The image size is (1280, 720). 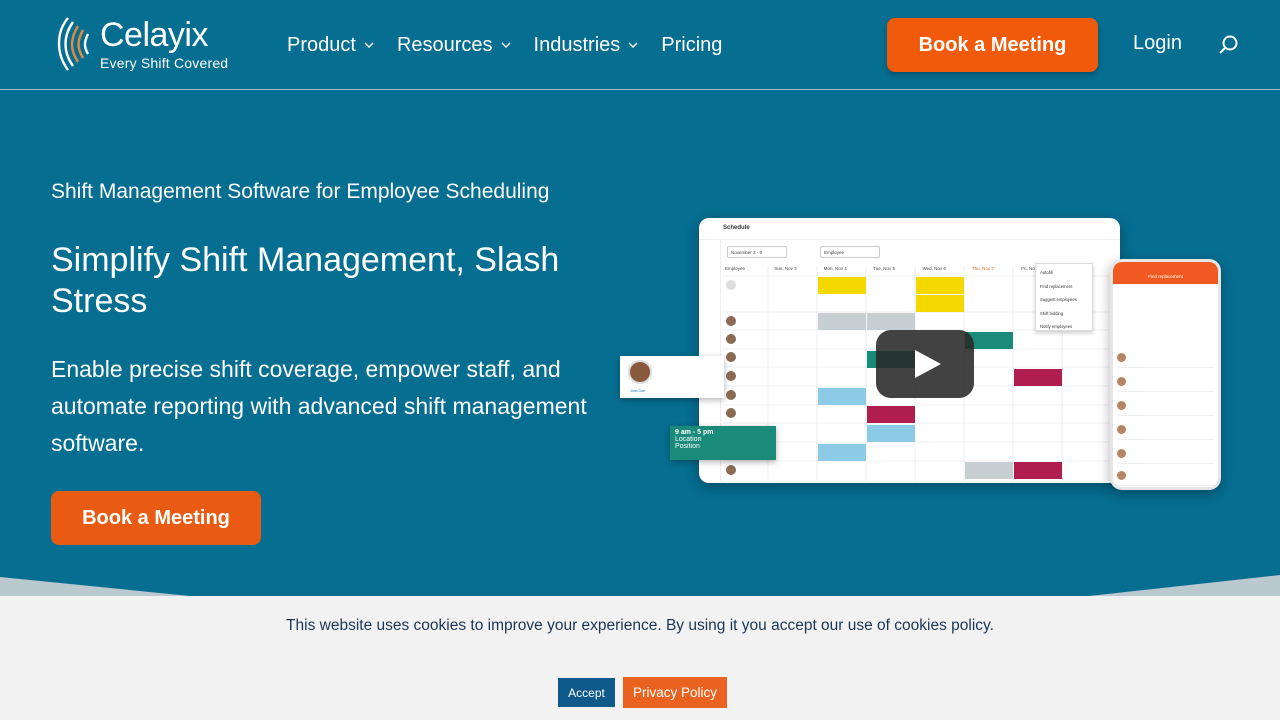 What do you see at coordinates (735, 268) in the screenshot?
I see `mockup-col: Employee` at bounding box center [735, 268].